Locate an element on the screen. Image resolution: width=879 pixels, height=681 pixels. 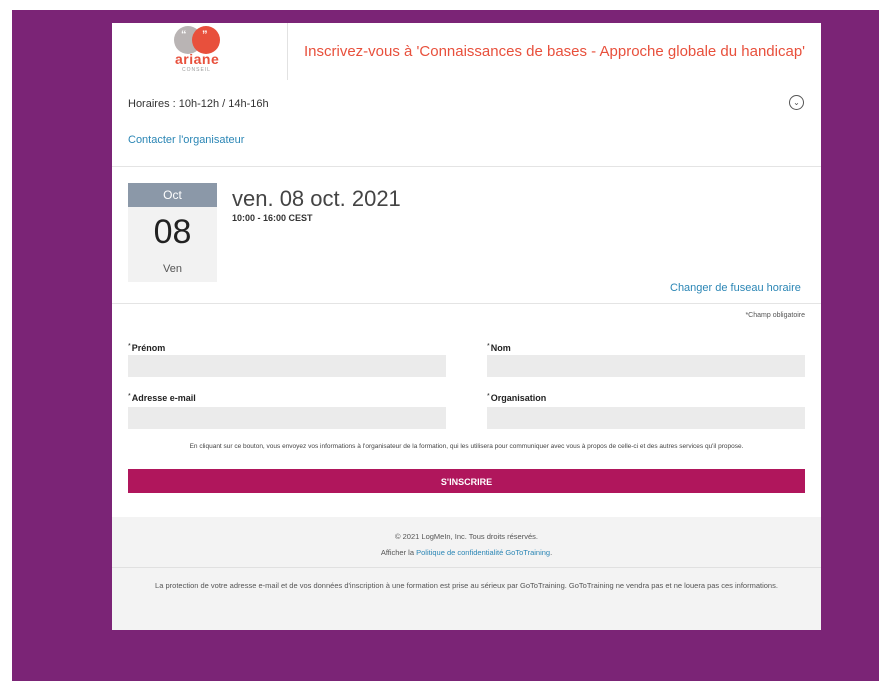
nom-input is located at coordinates (646, 366).